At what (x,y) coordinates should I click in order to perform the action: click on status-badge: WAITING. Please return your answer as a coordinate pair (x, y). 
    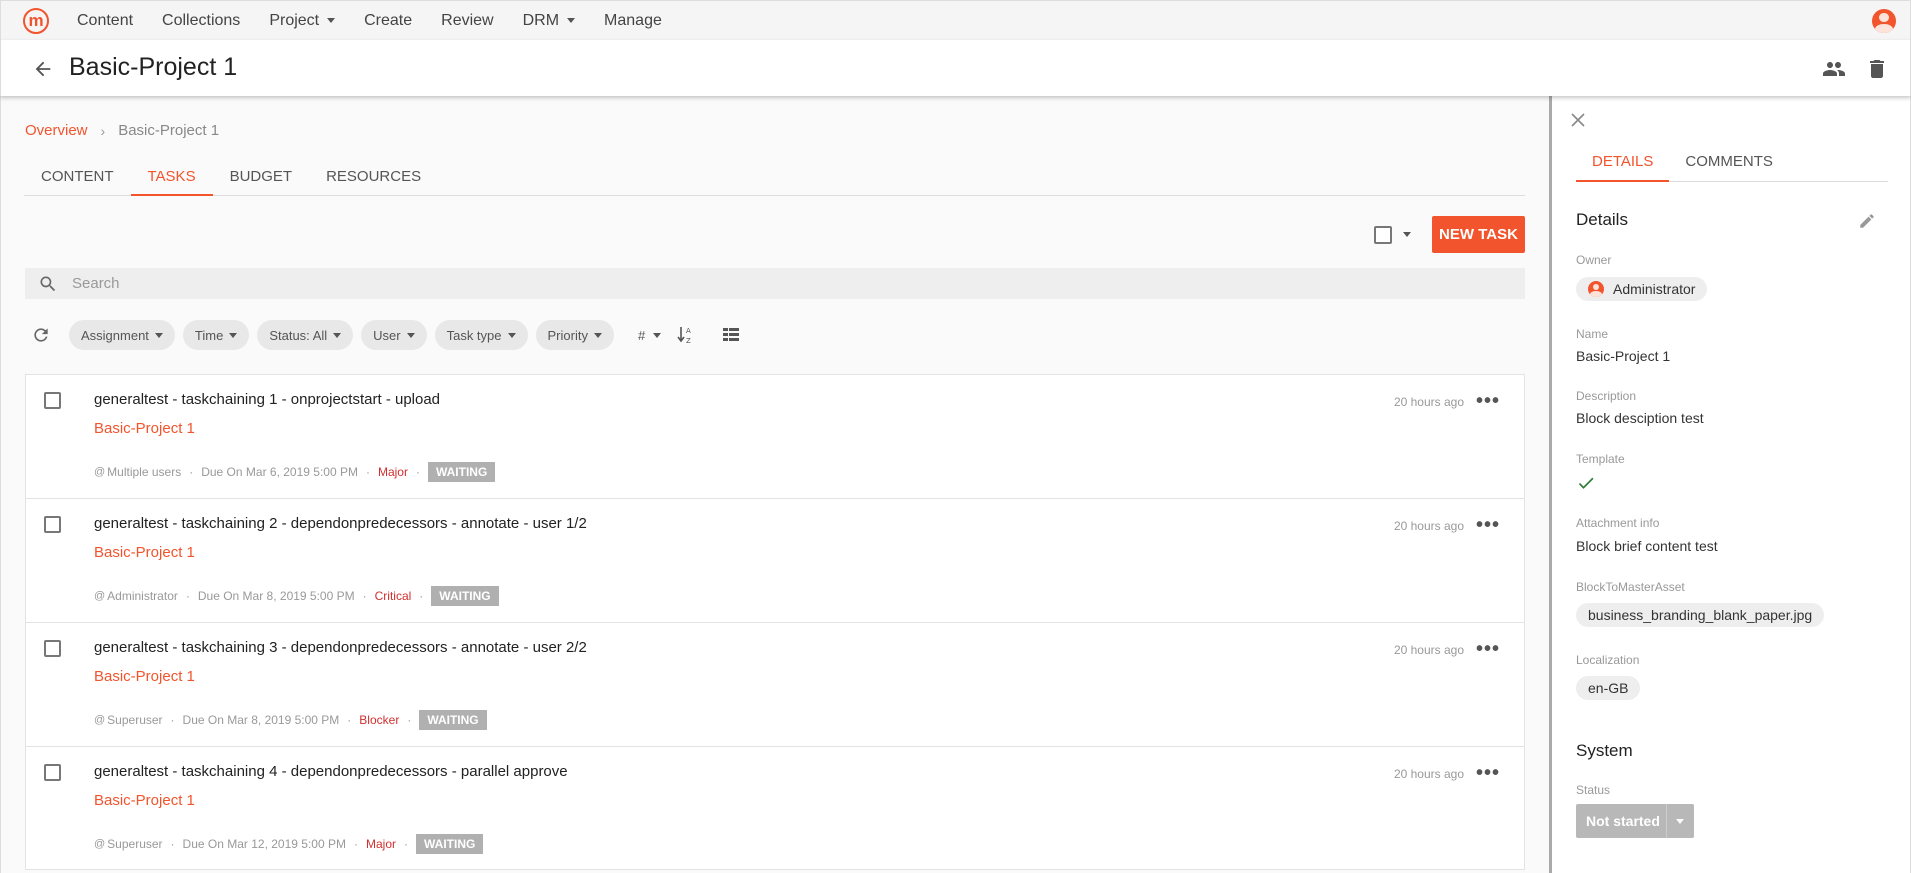
    Looking at the image, I should click on (461, 472).